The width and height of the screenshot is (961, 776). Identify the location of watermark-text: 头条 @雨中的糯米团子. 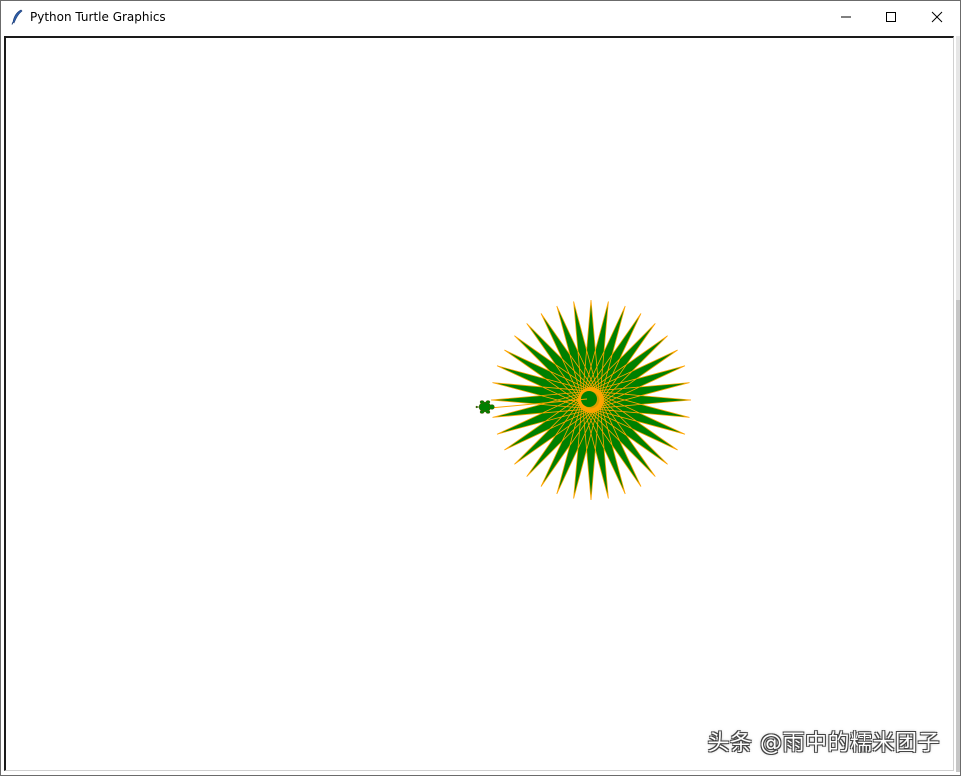
(823, 743).